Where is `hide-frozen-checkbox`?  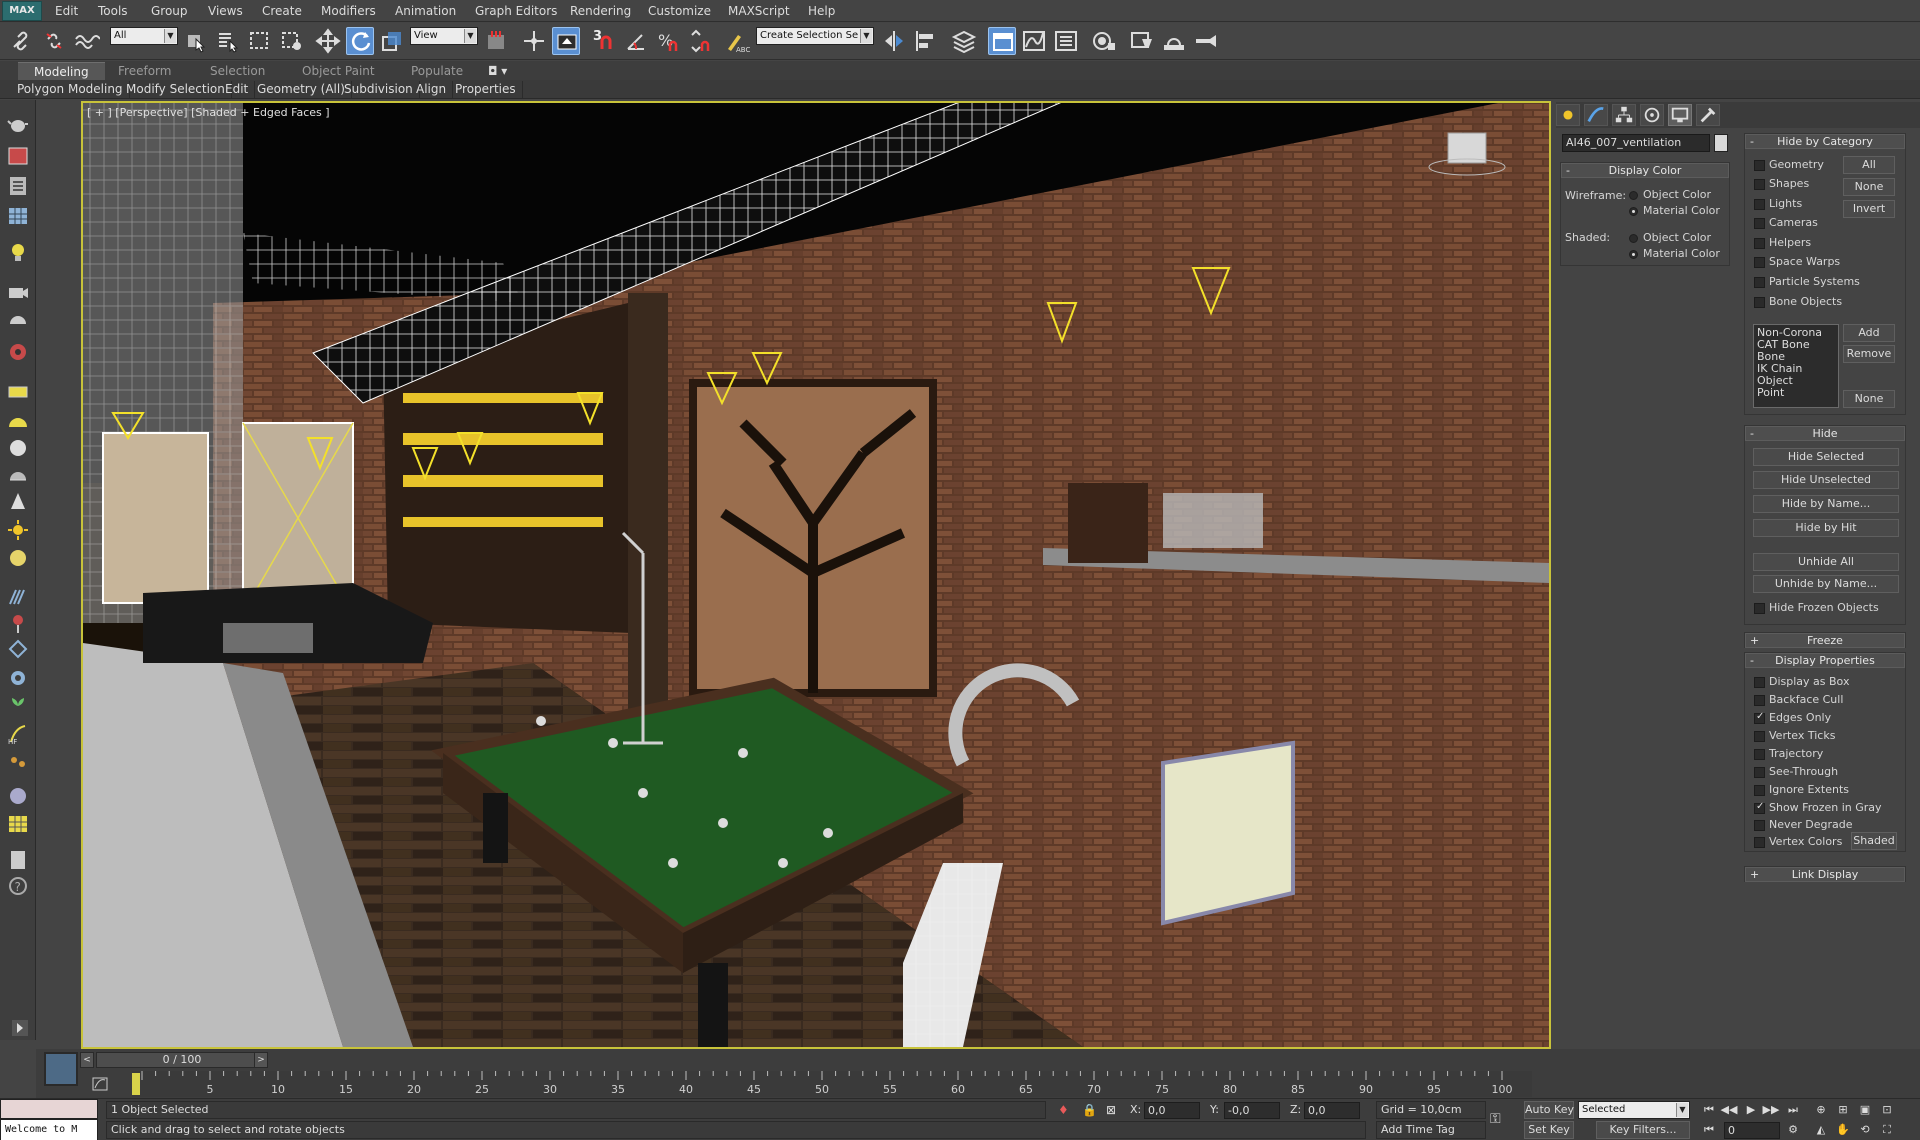 hide-frozen-checkbox is located at coordinates (1759, 608).